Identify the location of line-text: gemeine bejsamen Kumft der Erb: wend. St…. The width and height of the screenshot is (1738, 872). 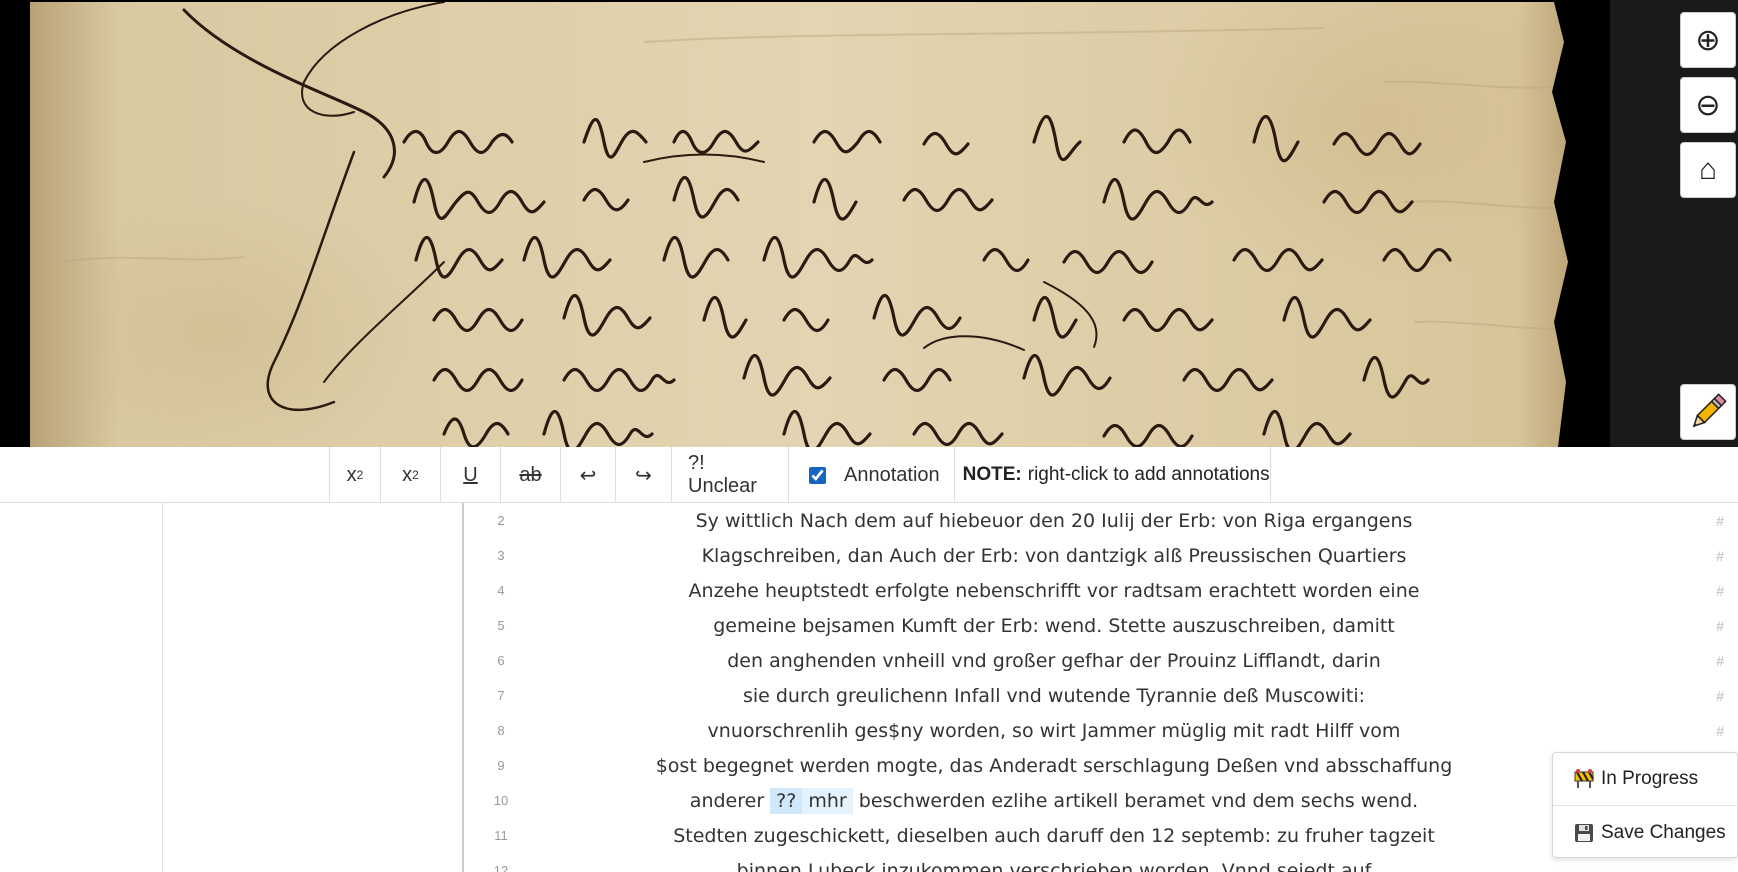
(1054, 626).